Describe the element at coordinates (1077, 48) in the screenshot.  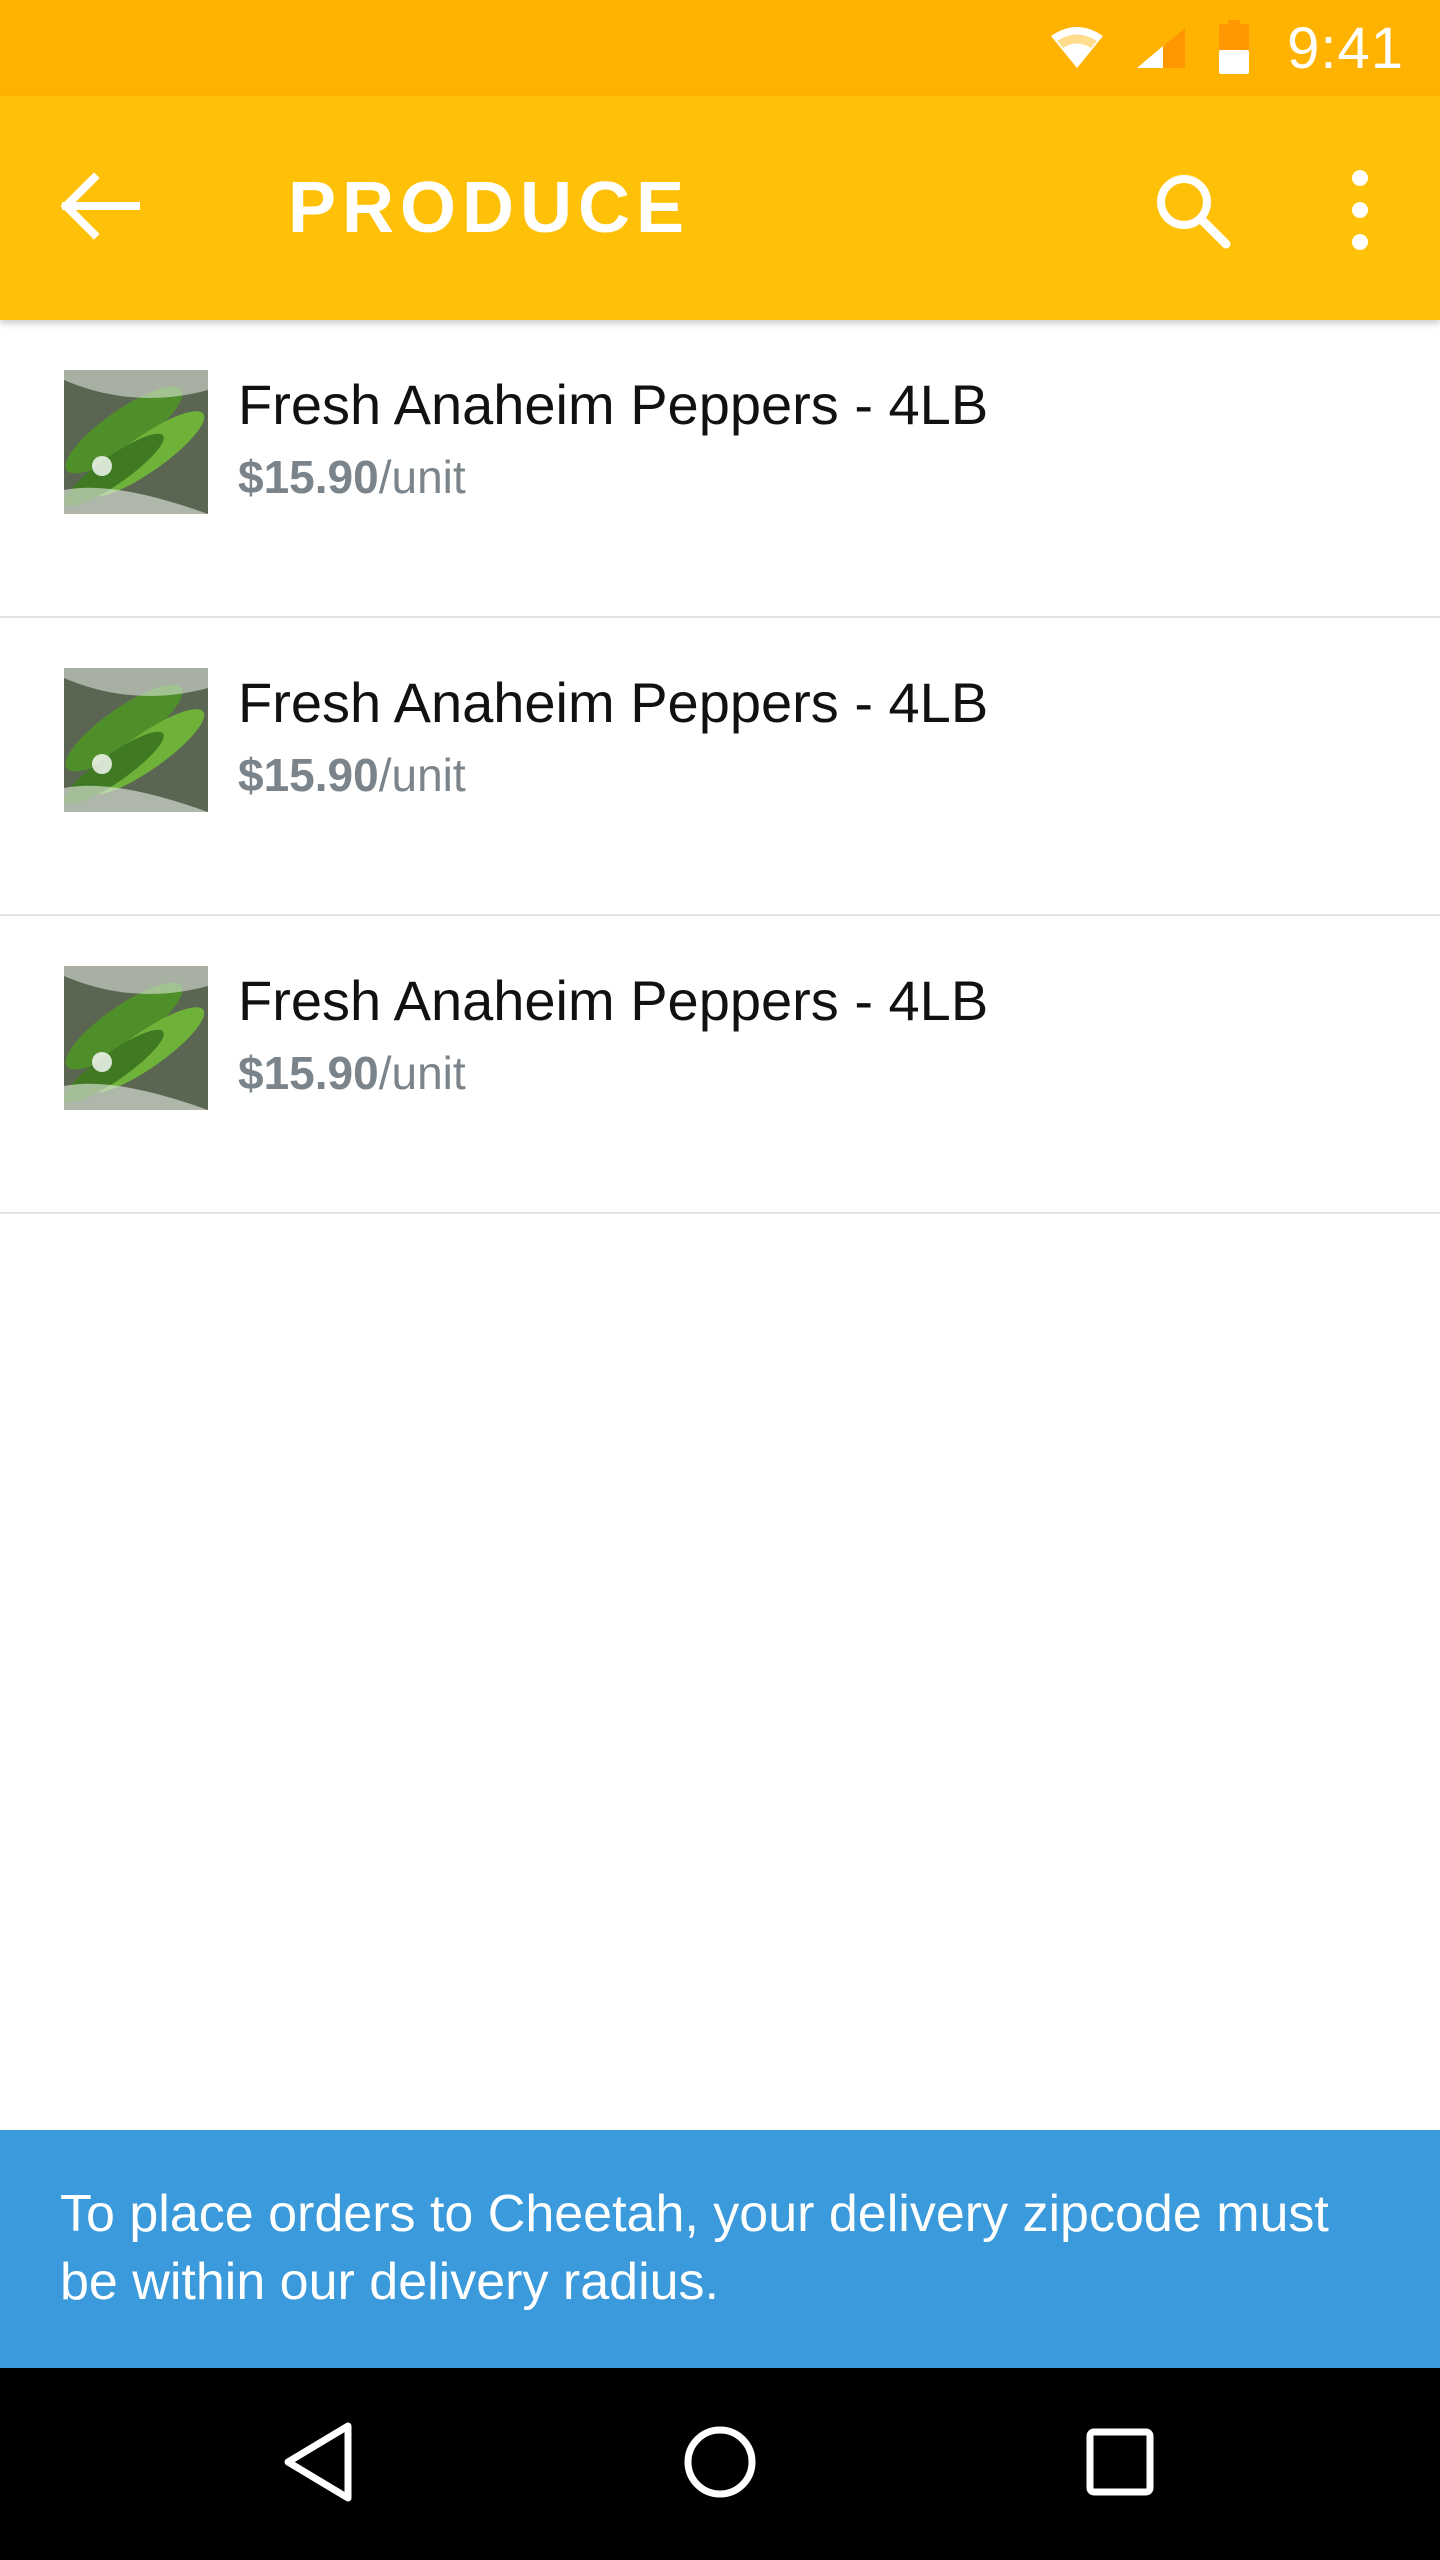
I see `wifi-icon` at that location.